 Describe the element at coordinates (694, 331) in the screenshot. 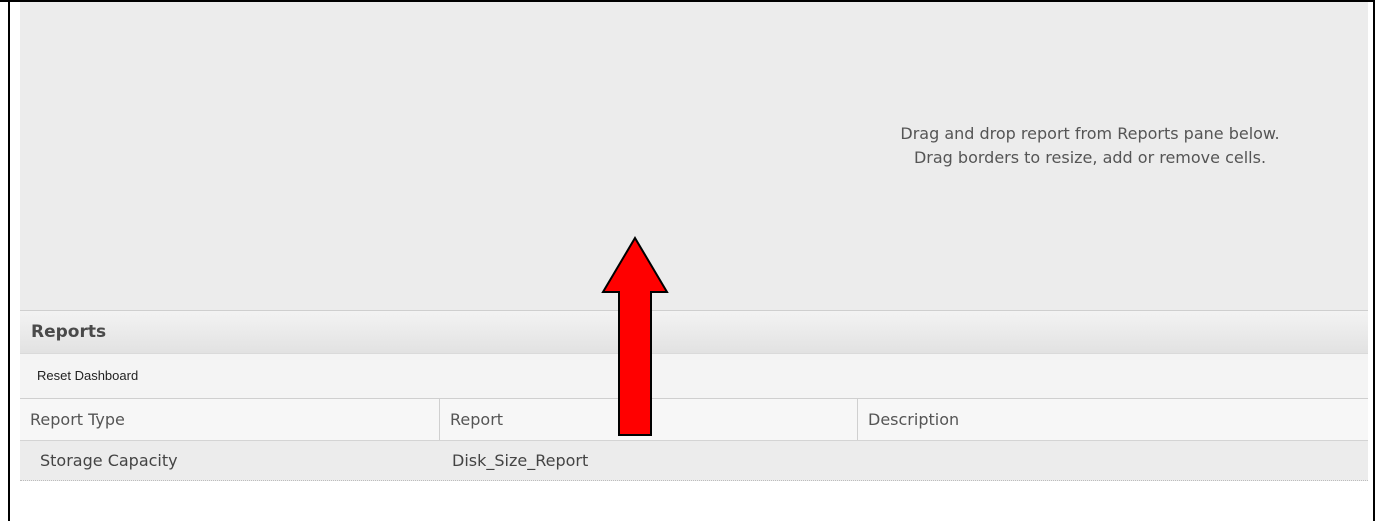

I see `reports-panel-header: Reports` at that location.